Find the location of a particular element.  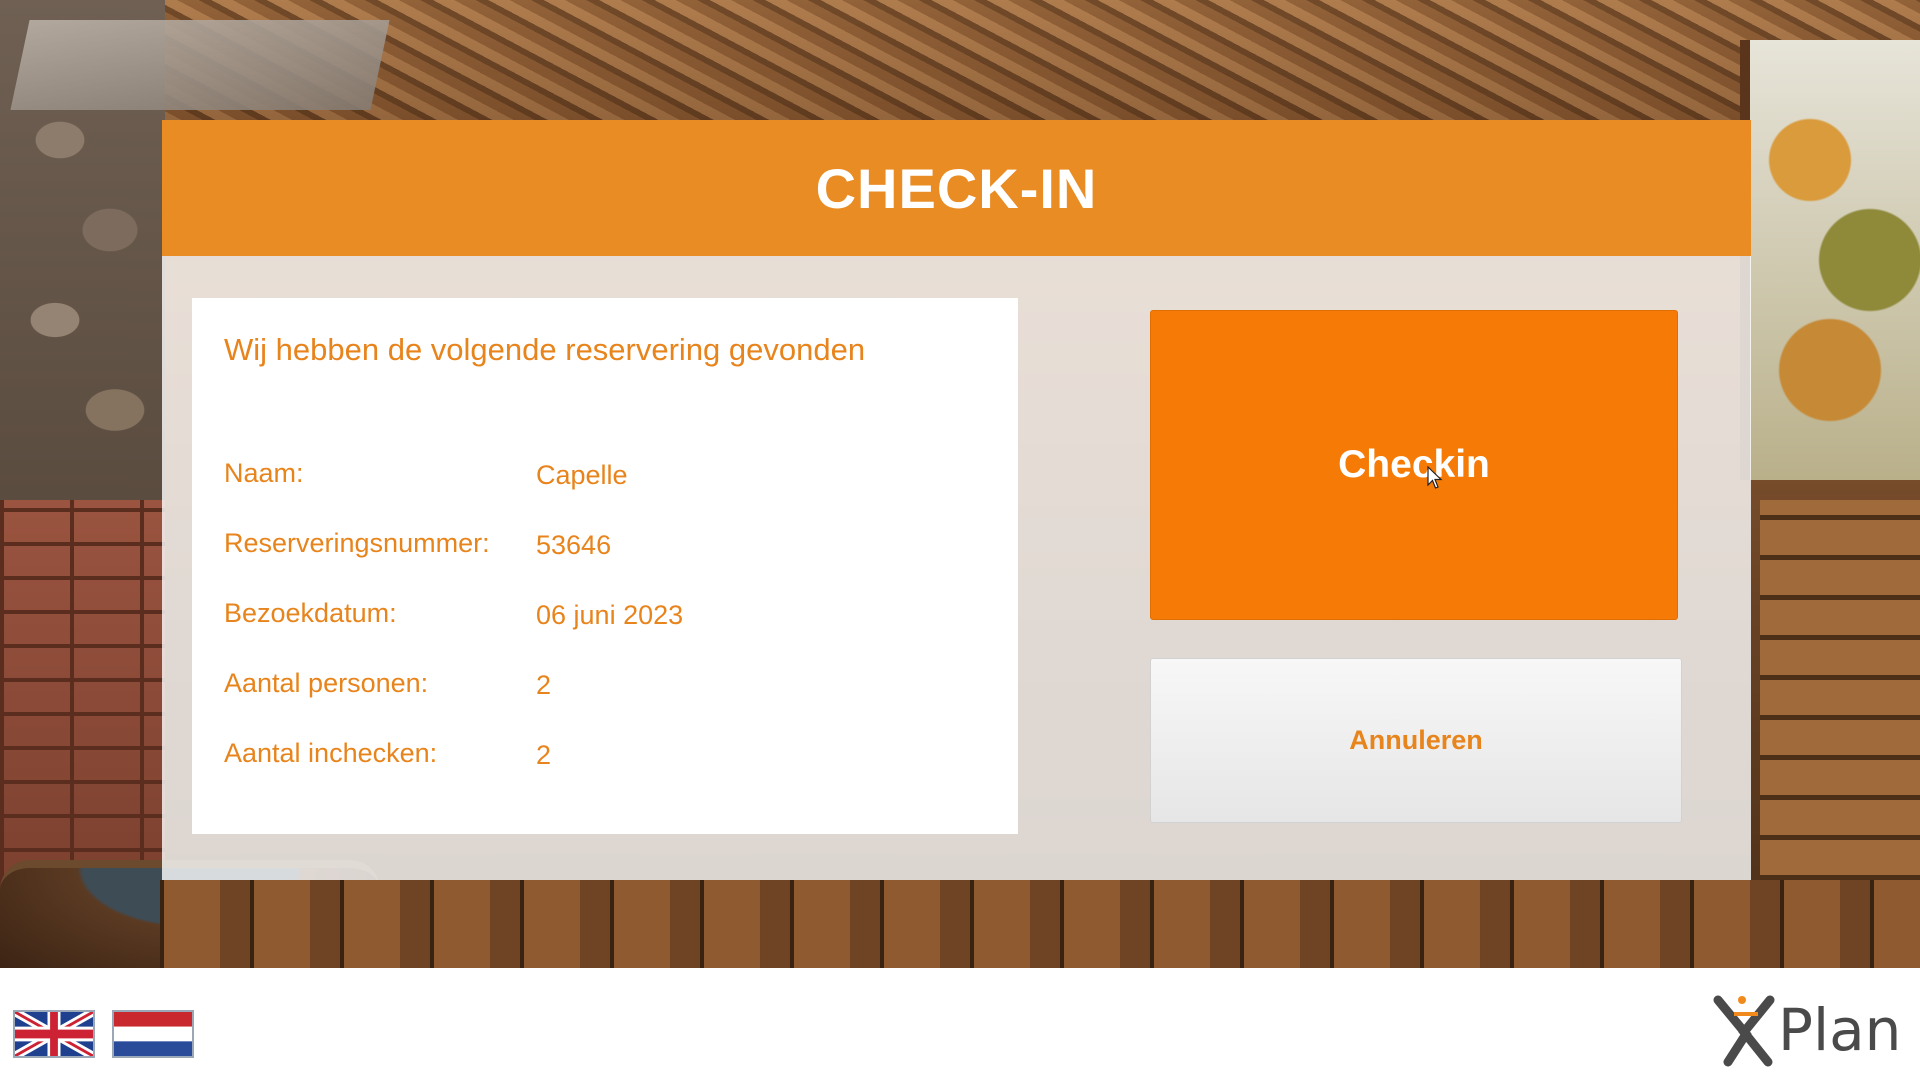

detail-value: 06 juni 2023 is located at coordinates (610, 615).